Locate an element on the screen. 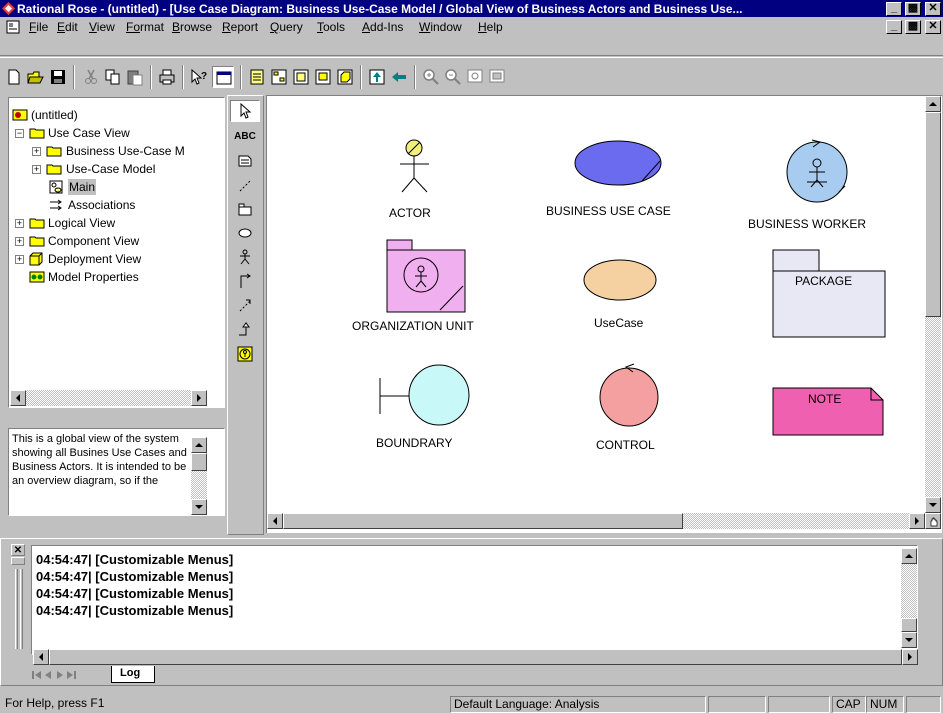  diagram-scroll-down-button is located at coordinates (933, 505).